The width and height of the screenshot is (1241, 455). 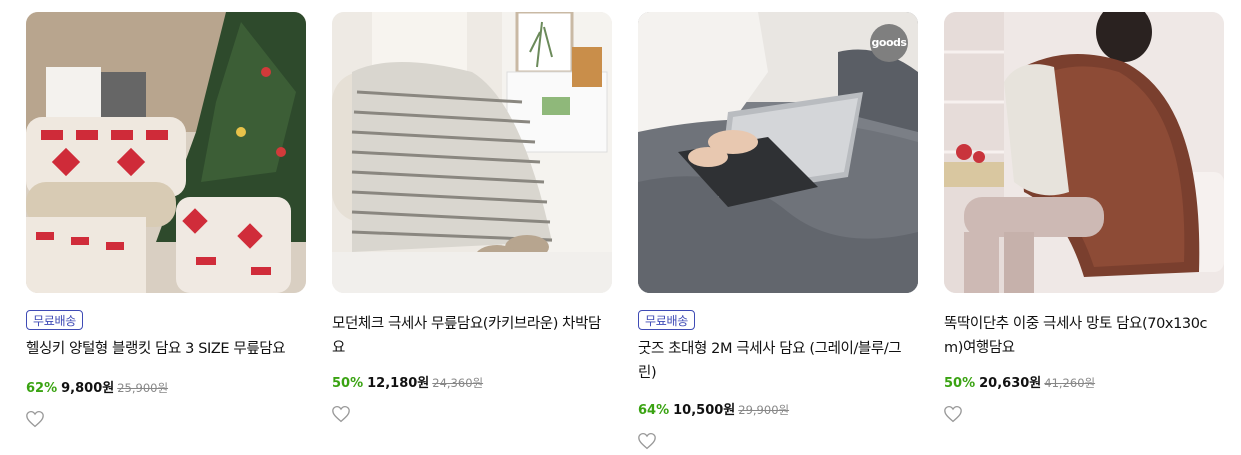 I want to click on product-image: goods, so click(x=778, y=152).